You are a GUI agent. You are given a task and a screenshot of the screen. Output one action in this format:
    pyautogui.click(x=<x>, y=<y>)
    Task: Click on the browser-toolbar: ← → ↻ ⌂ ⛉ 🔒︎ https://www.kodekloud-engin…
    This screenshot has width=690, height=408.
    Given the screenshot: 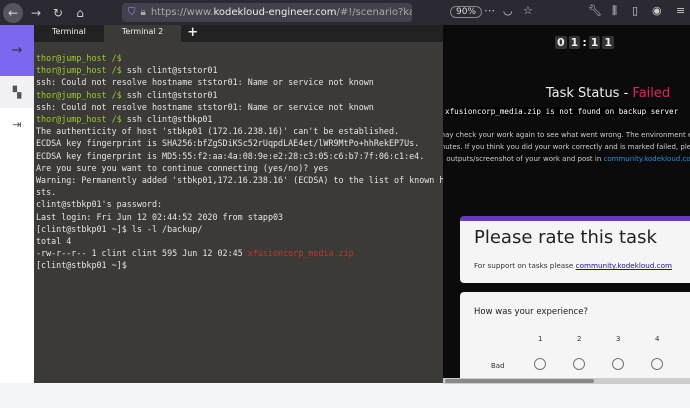 What is the action you would take?
    pyautogui.click(x=345, y=12)
    